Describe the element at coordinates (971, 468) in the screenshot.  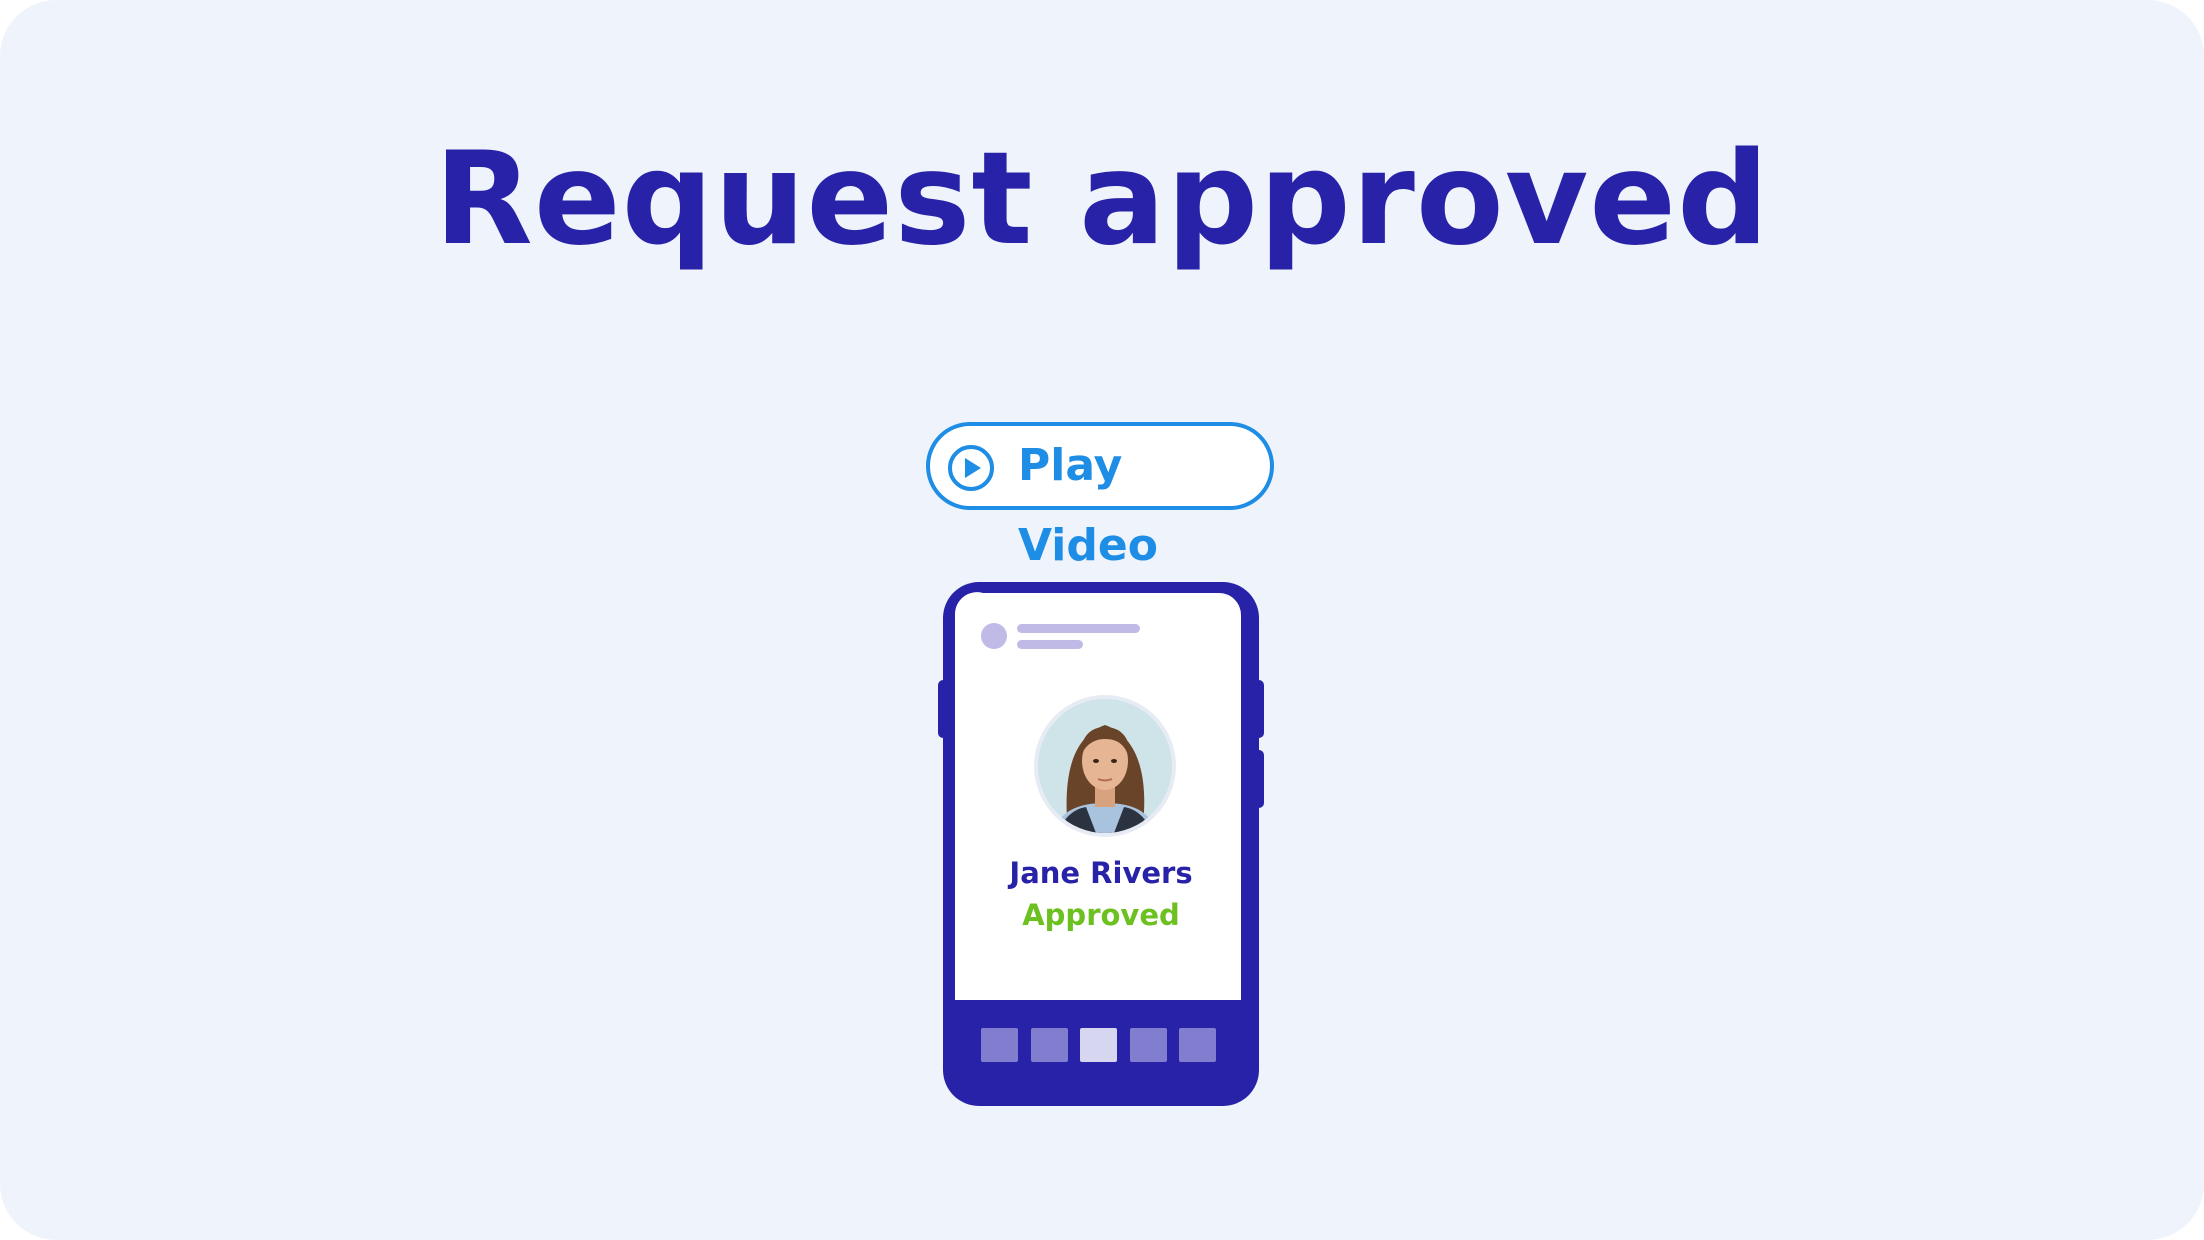
I see `play-circle-icon` at that location.